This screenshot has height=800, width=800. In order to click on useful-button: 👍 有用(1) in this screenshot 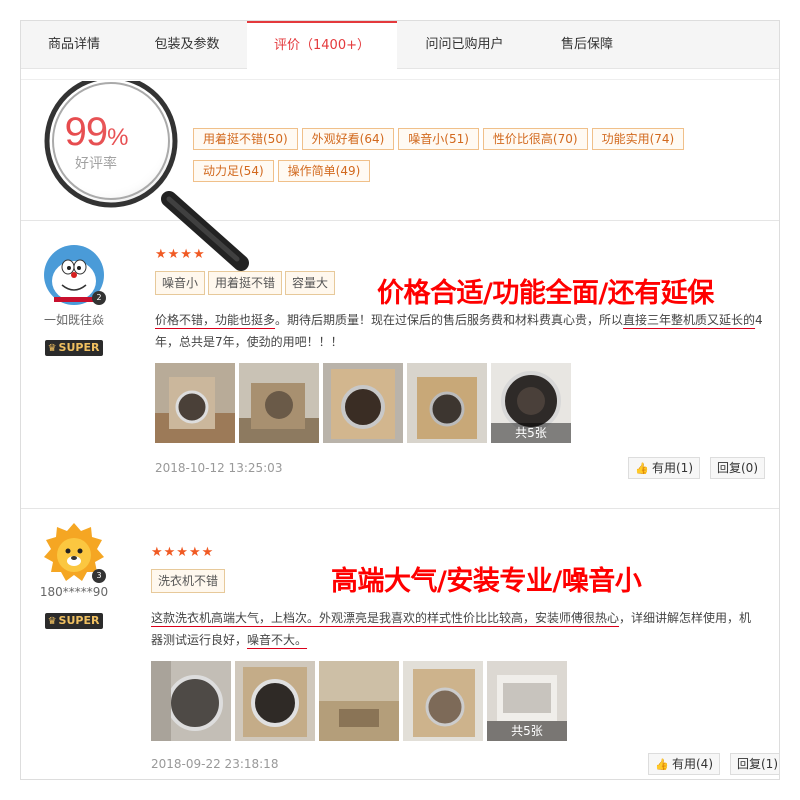, I will do `click(664, 468)`.